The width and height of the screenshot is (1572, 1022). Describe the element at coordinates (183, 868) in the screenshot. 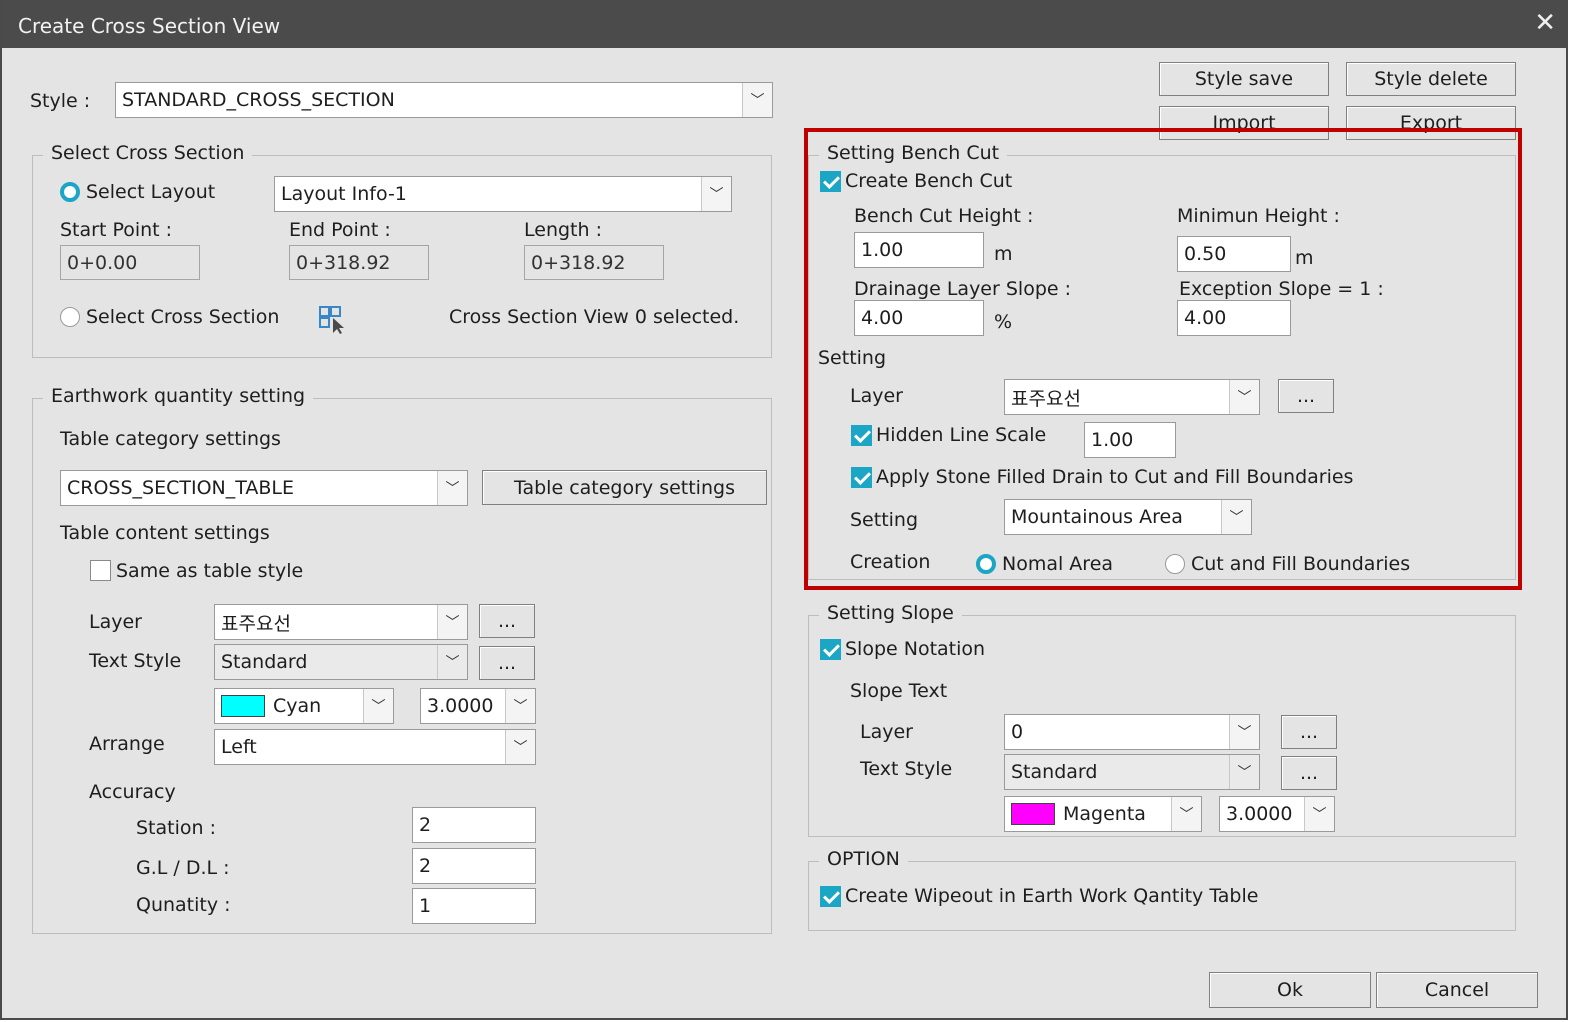

I see `gl-dl-label: G.L / D.L :` at that location.